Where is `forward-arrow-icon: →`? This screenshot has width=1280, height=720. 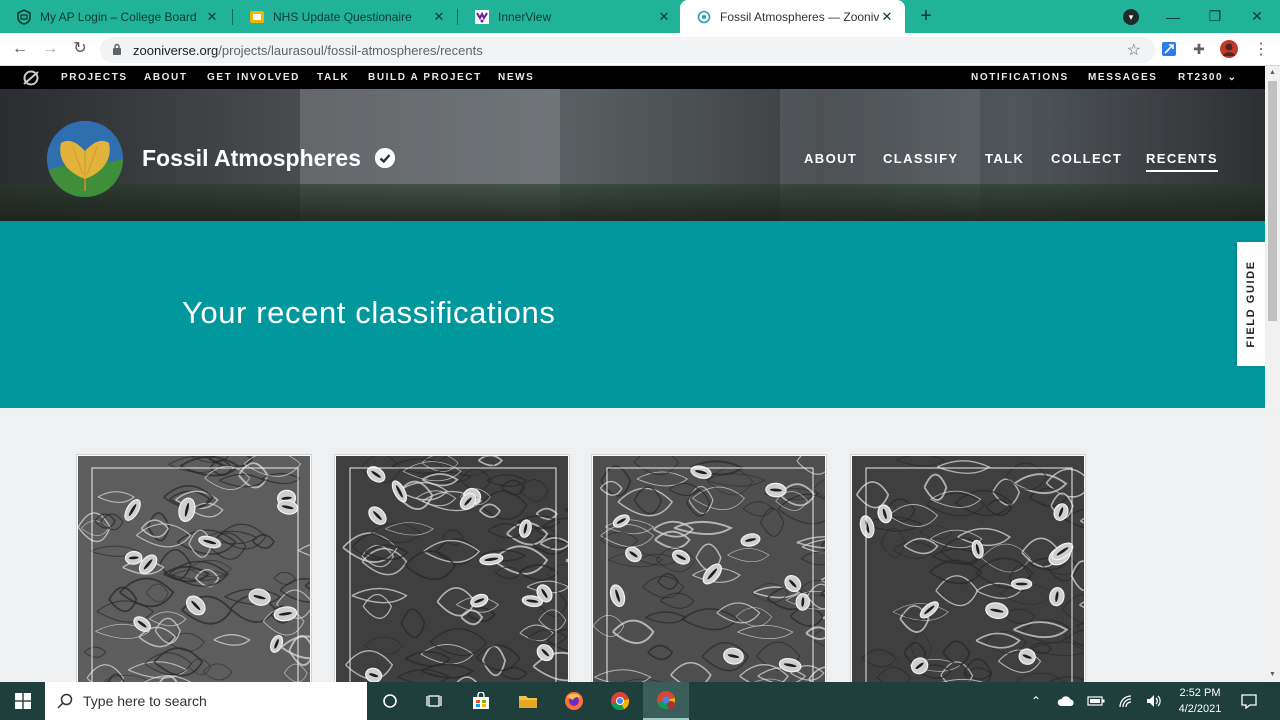 forward-arrow-icon: → is located at coordinates (50, 49).